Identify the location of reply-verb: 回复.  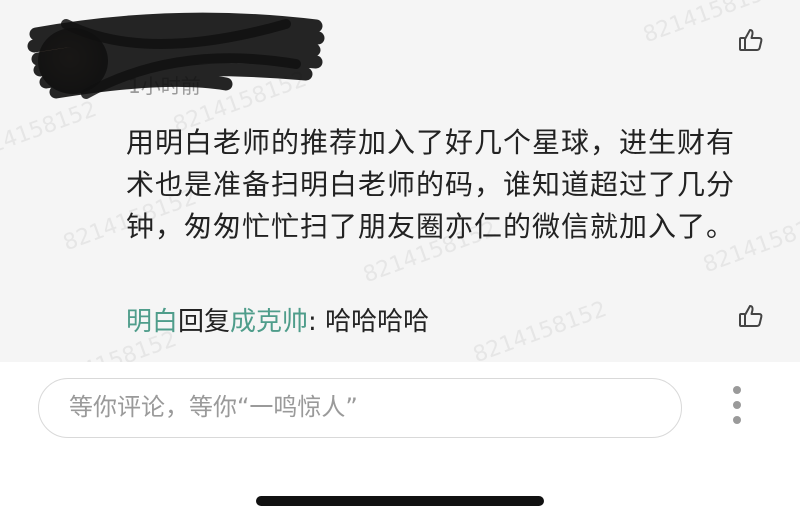
(204, 322).